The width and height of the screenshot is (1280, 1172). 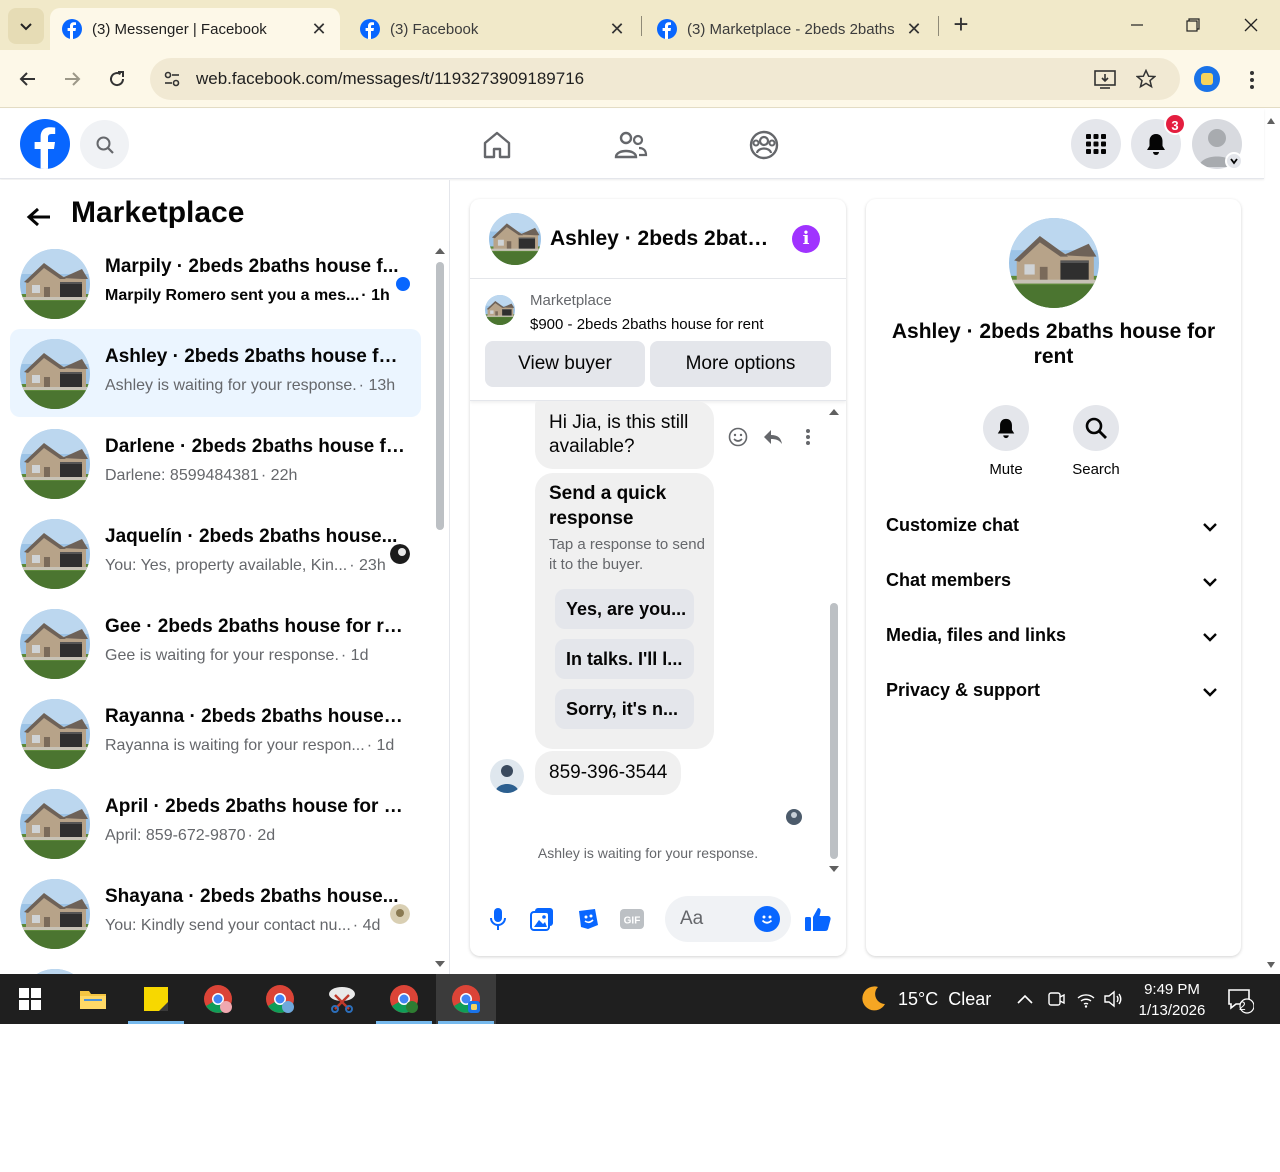 What do you see at coordinates (493, 29) in the screenshot?
I see `browser-tab-facebook: (3) Facebook ✕` at bounding box center [493, 29].